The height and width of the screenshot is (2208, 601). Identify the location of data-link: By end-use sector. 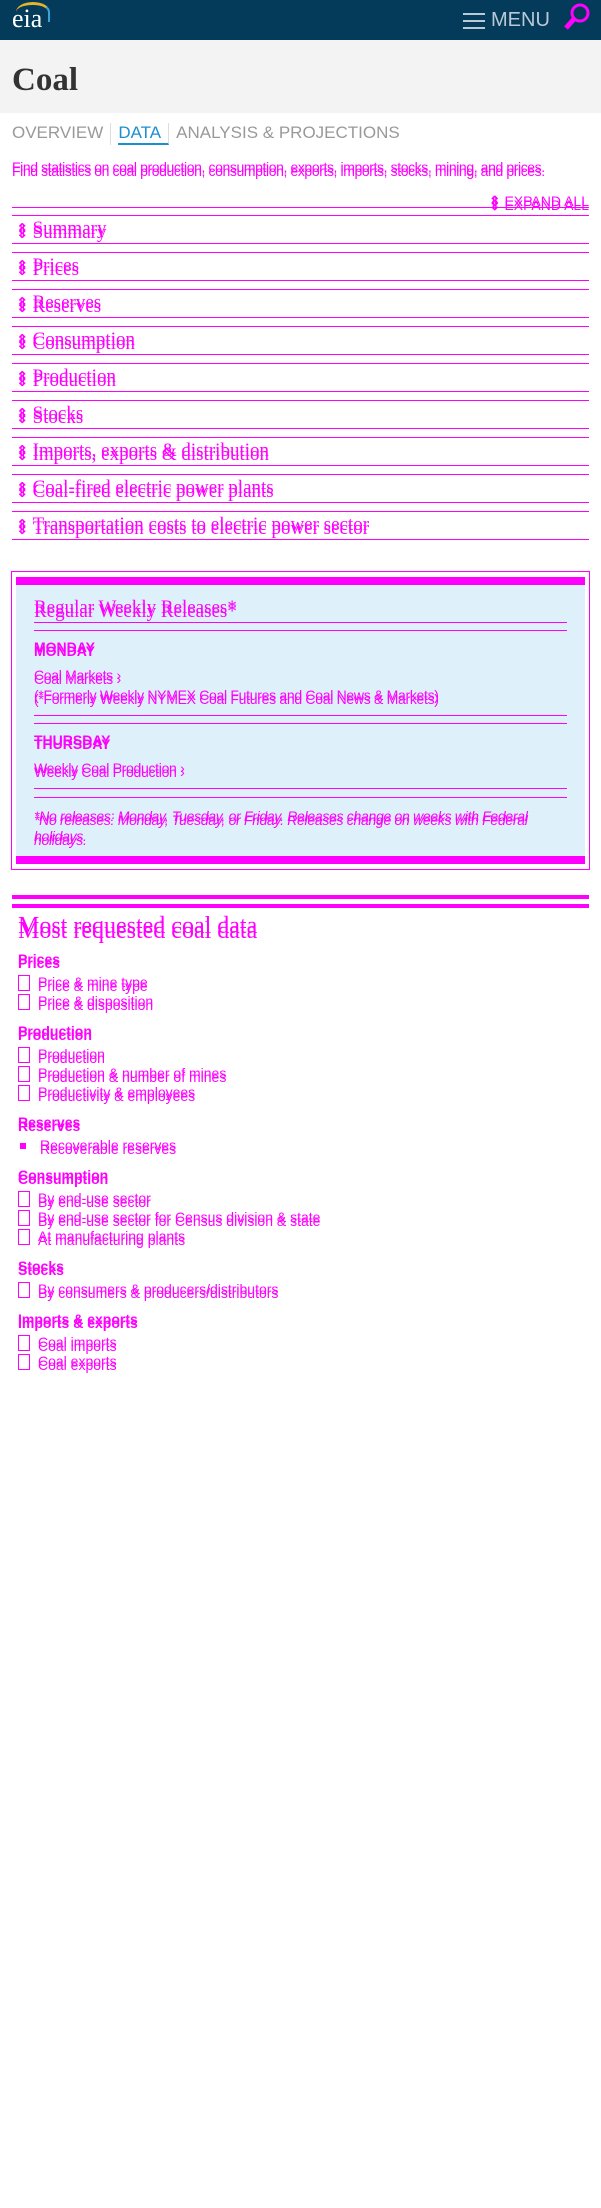
(303, 1198).